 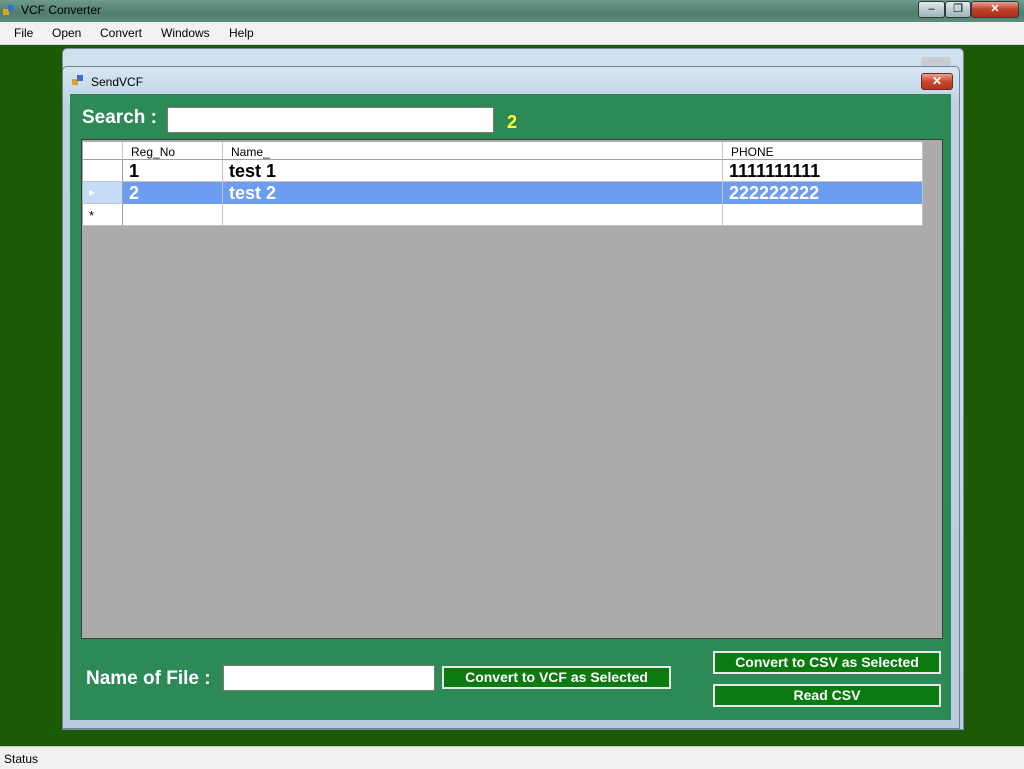 What do you see at coordinates (173, 151) in the screenshot?
I see `column-header-reg-no: Reg_No` at bounding box center [173, 151].